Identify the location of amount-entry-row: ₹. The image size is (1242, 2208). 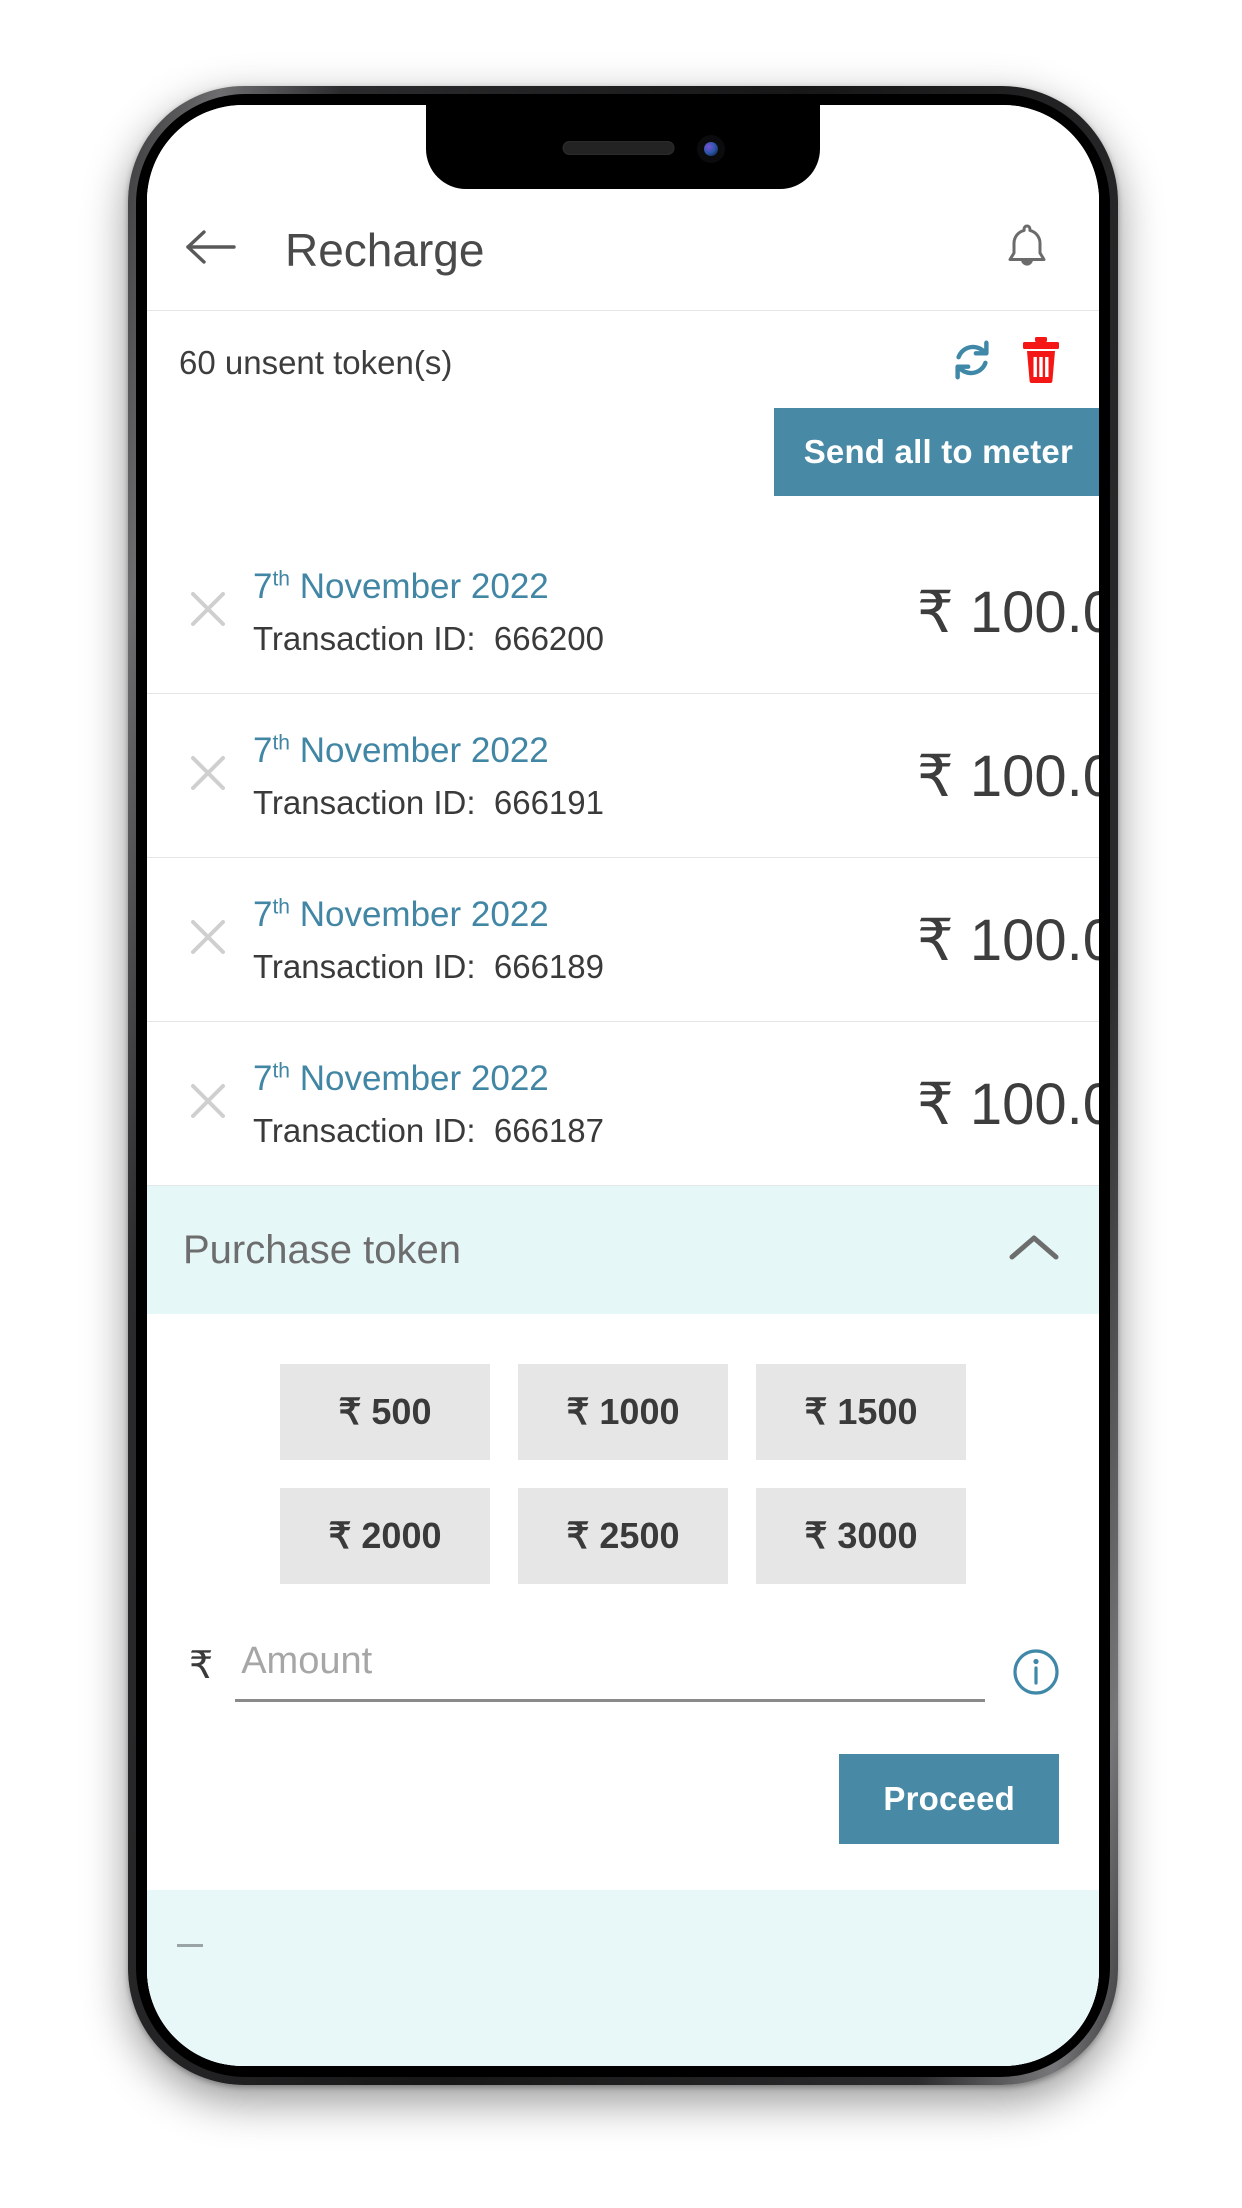
(623, 1643).